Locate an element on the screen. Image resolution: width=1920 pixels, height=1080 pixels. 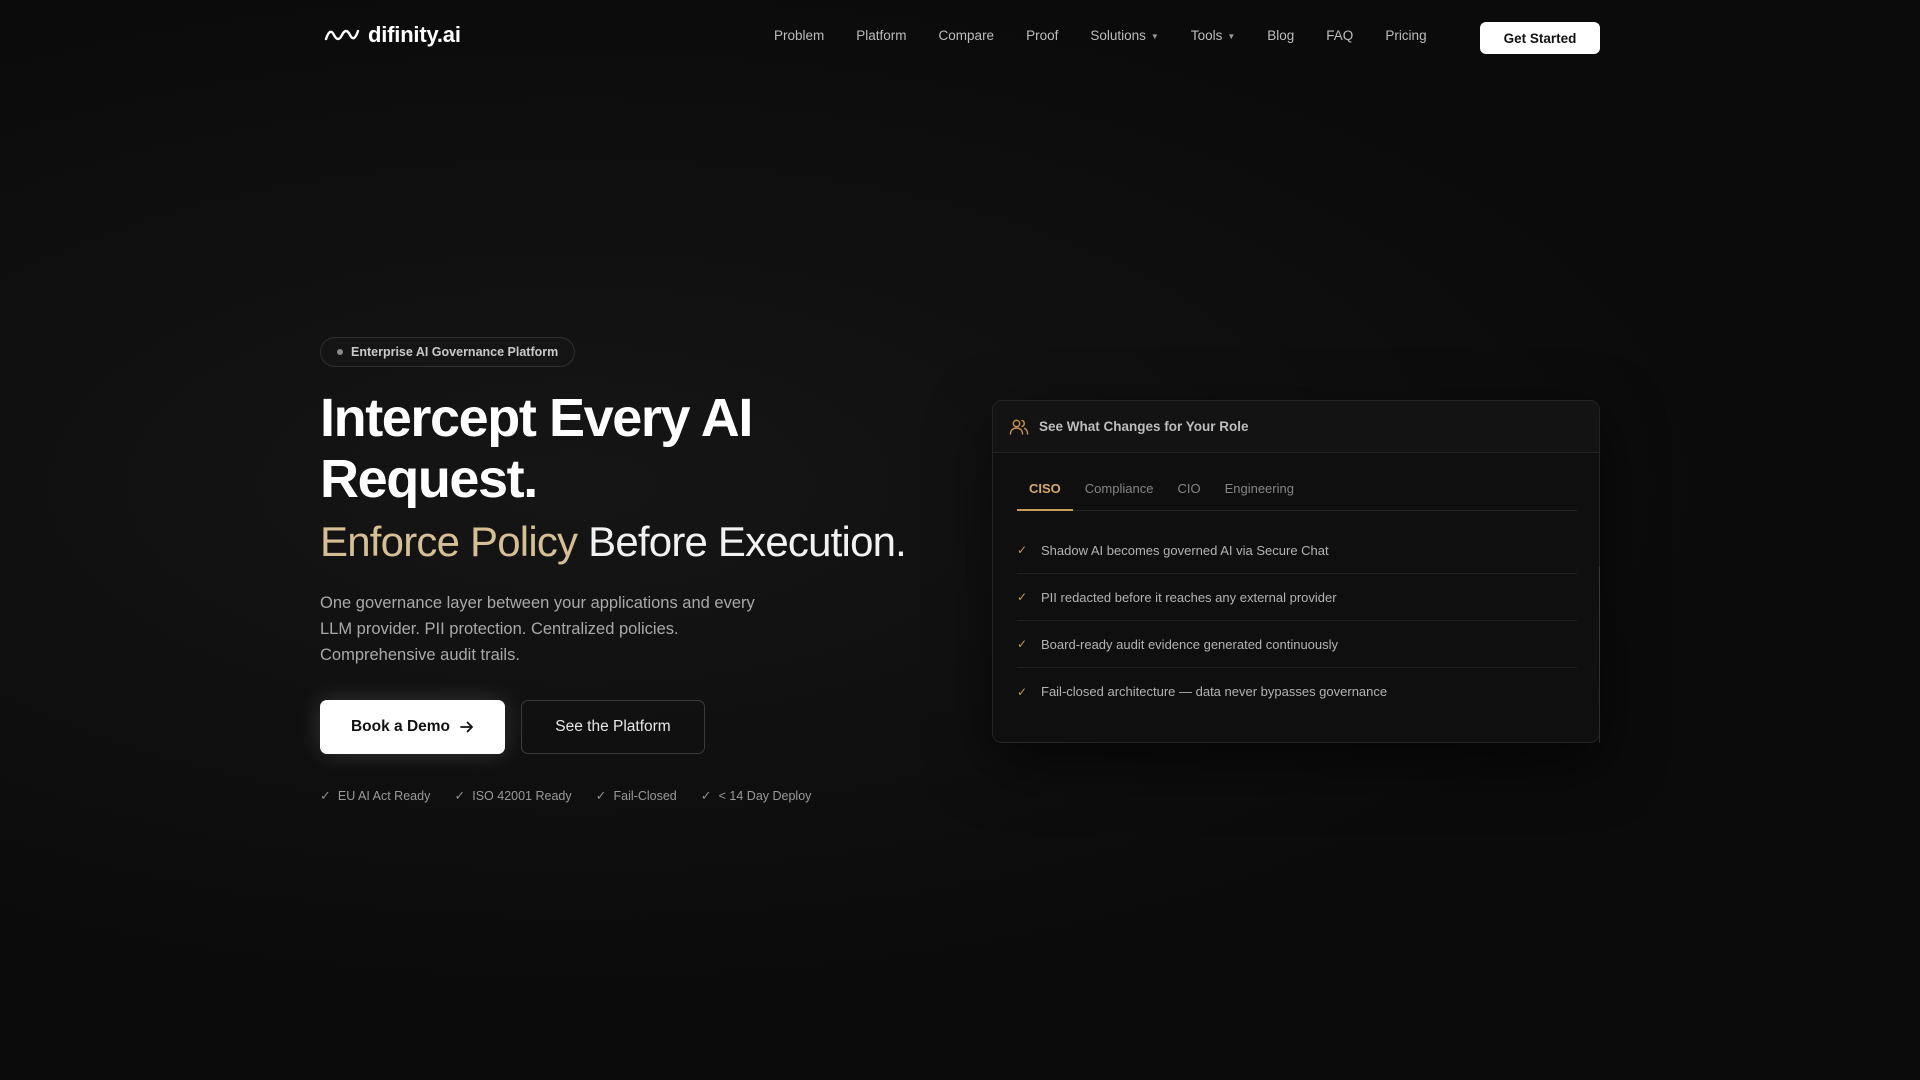
trust-item: ✓ EU AI Act Ready is located at coordinates (375, 796).